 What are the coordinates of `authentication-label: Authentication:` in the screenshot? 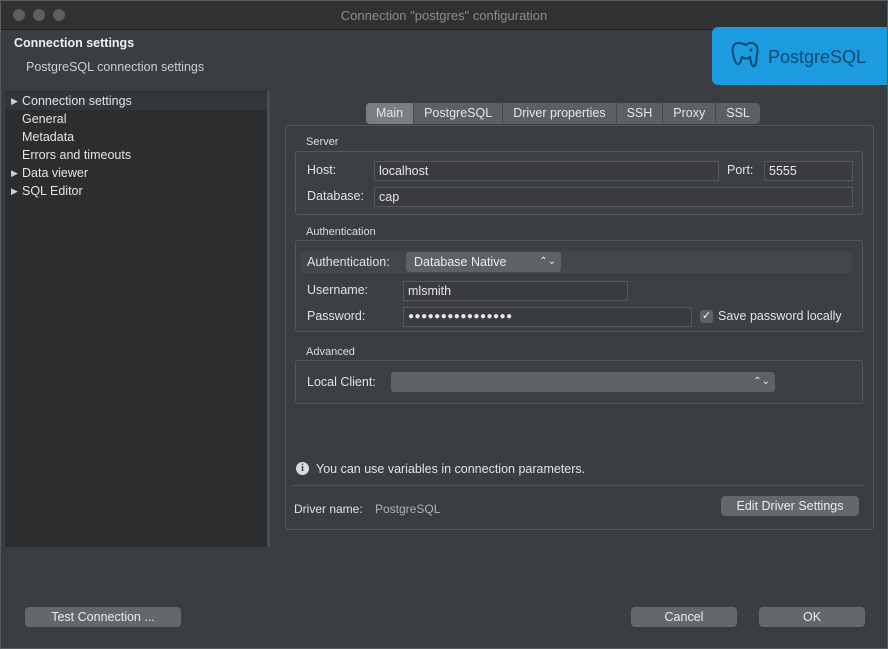 It's located at (348, 262).